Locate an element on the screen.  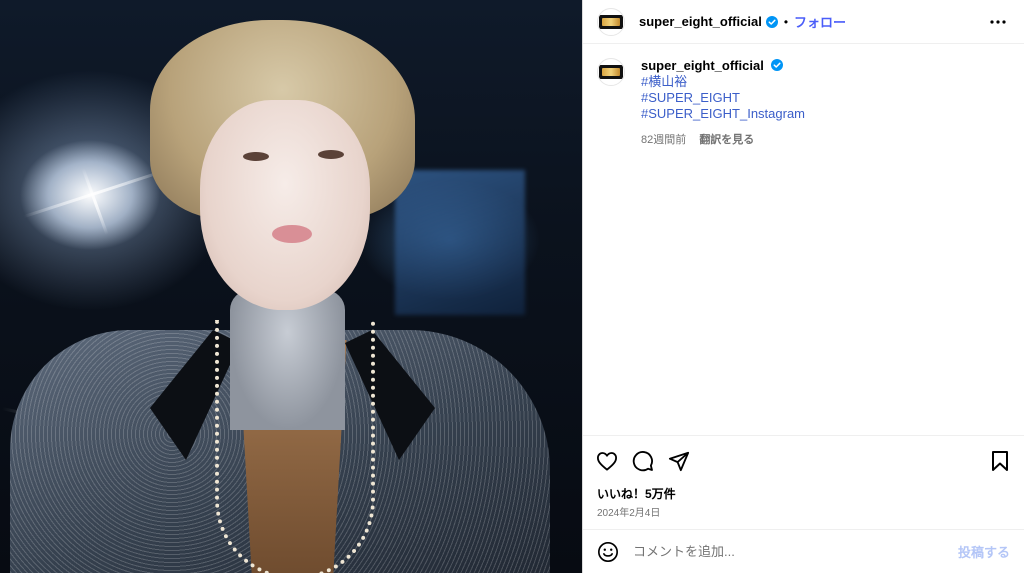
person-lips is located at coordinates (292, 234).